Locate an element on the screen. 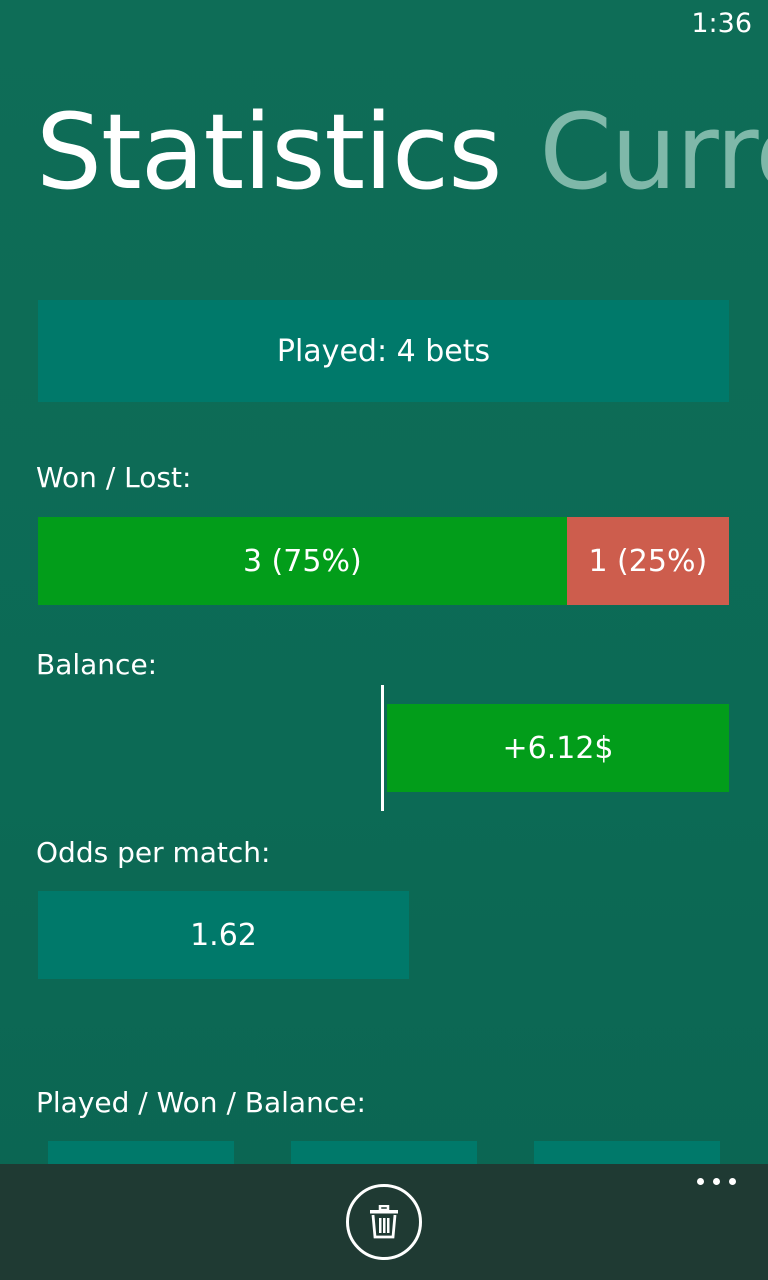  won-lost-label: Won / Lost: is located at coordinates (114, 477).